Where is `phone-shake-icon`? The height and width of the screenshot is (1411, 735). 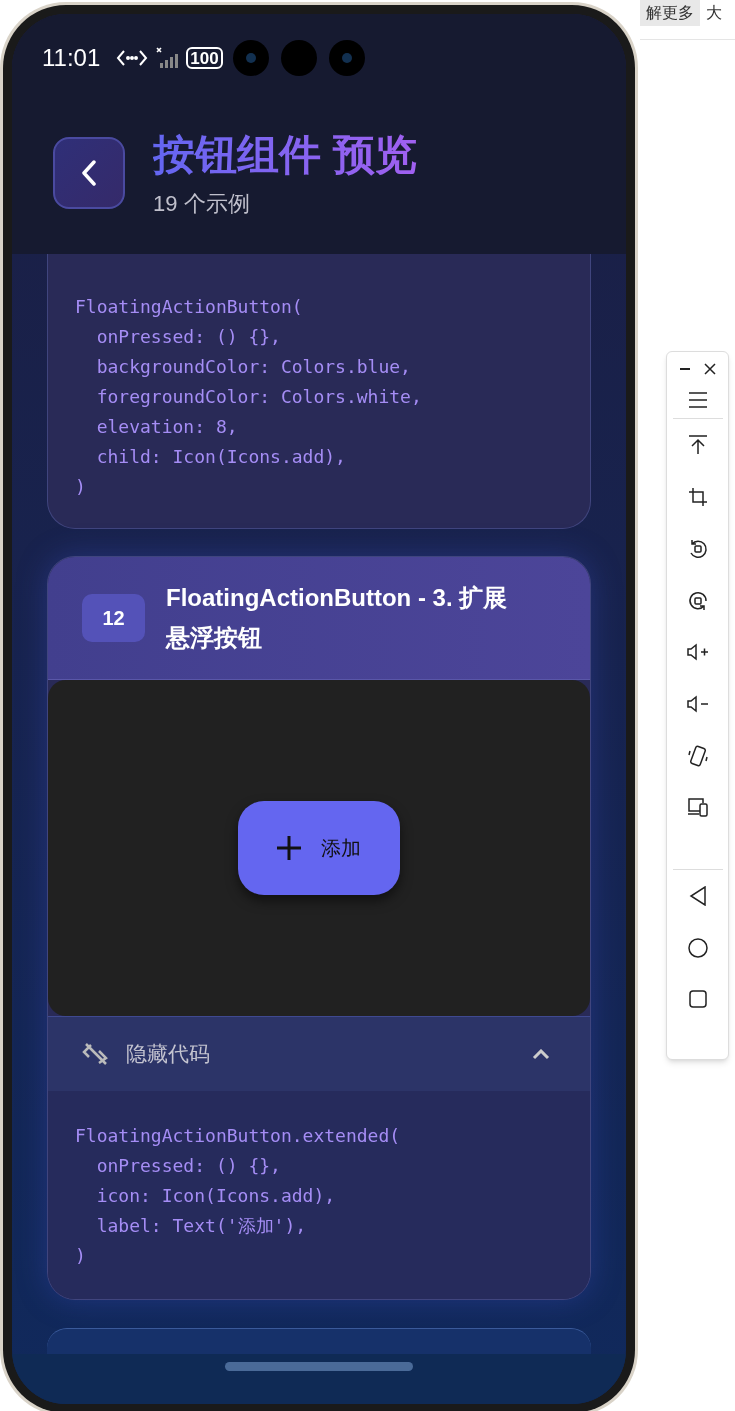 phone-shake-icon is located at coordinates (697, 756).